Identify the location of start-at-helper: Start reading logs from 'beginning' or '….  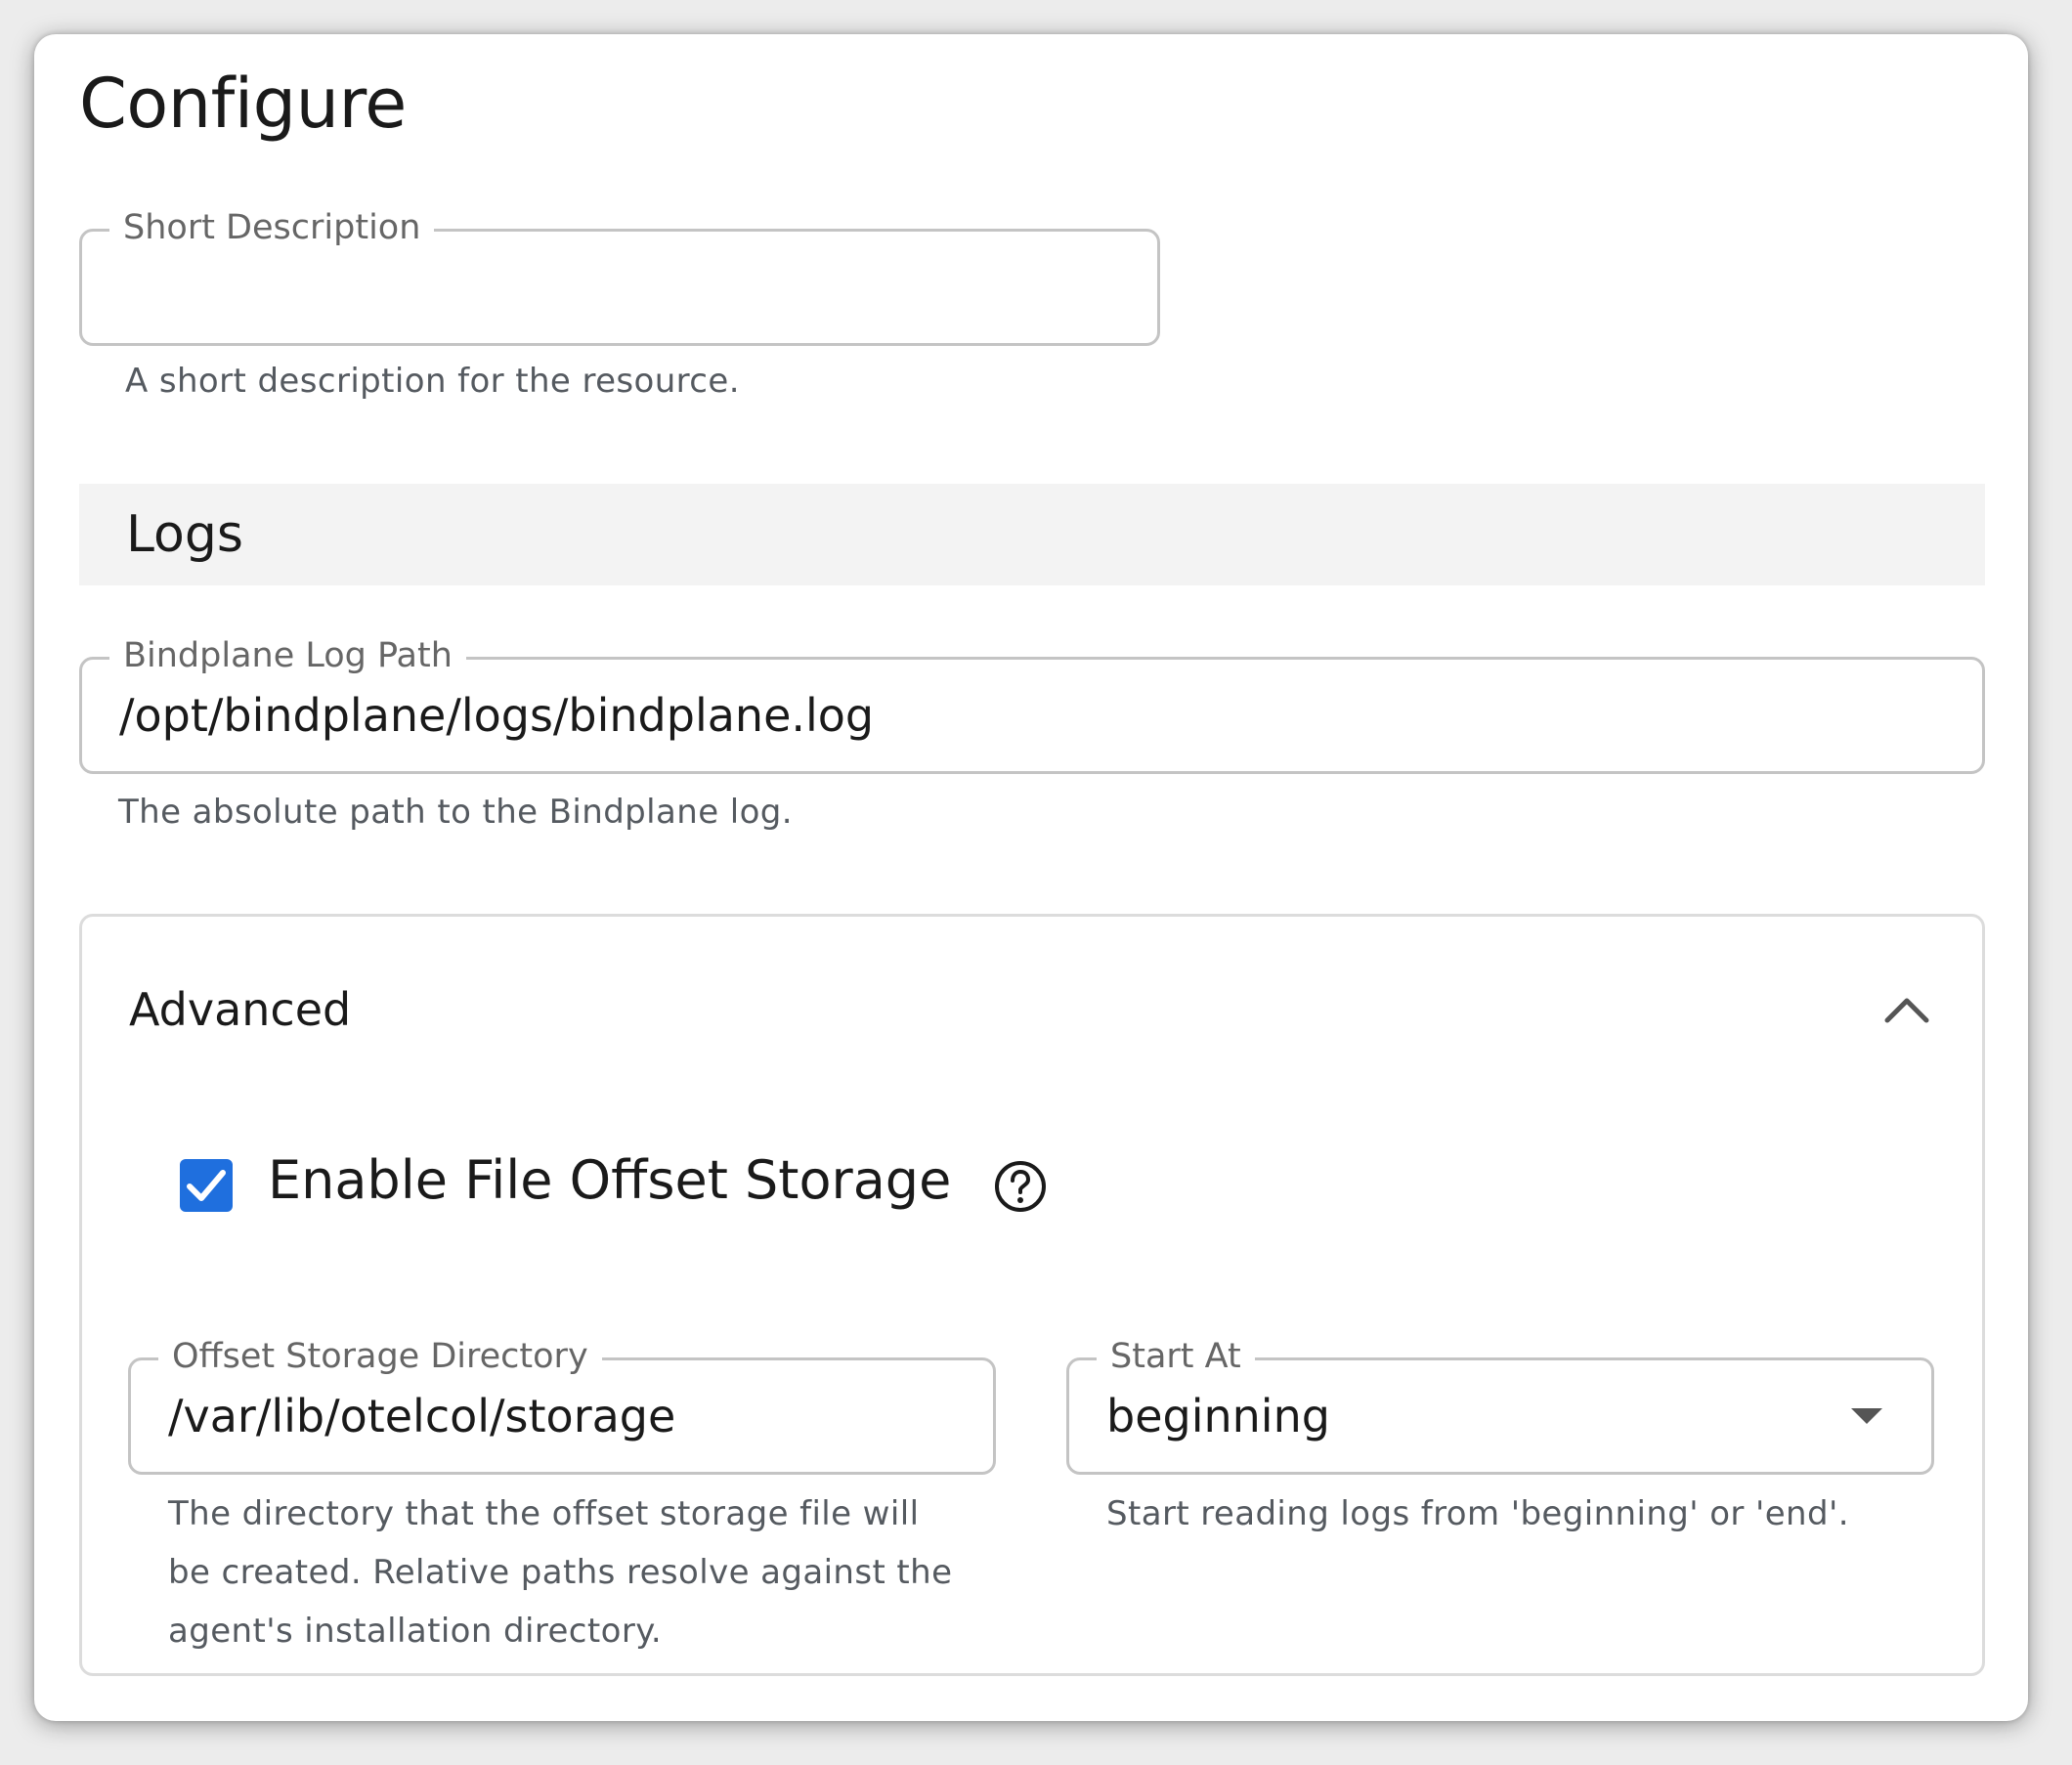
(1477, 1514).